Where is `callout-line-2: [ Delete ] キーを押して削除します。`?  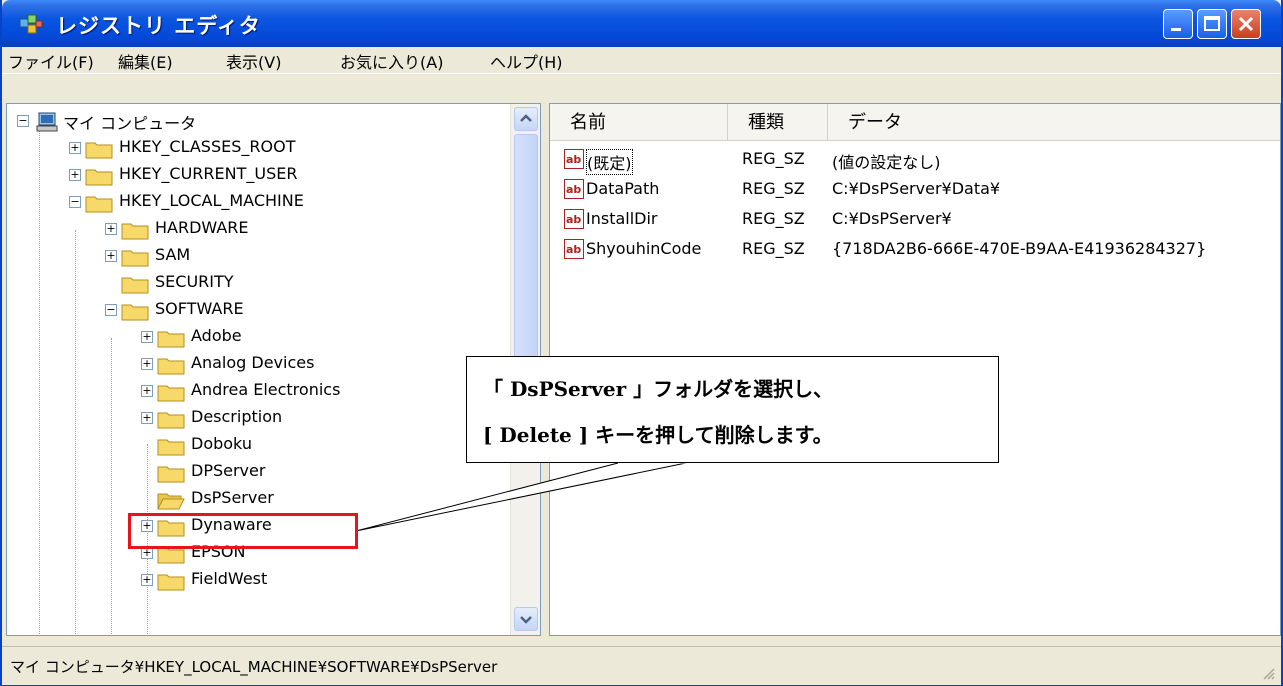
callout-line-2: [ Delete ] キーを押して削除します。 is located at coordinates (658, 435).